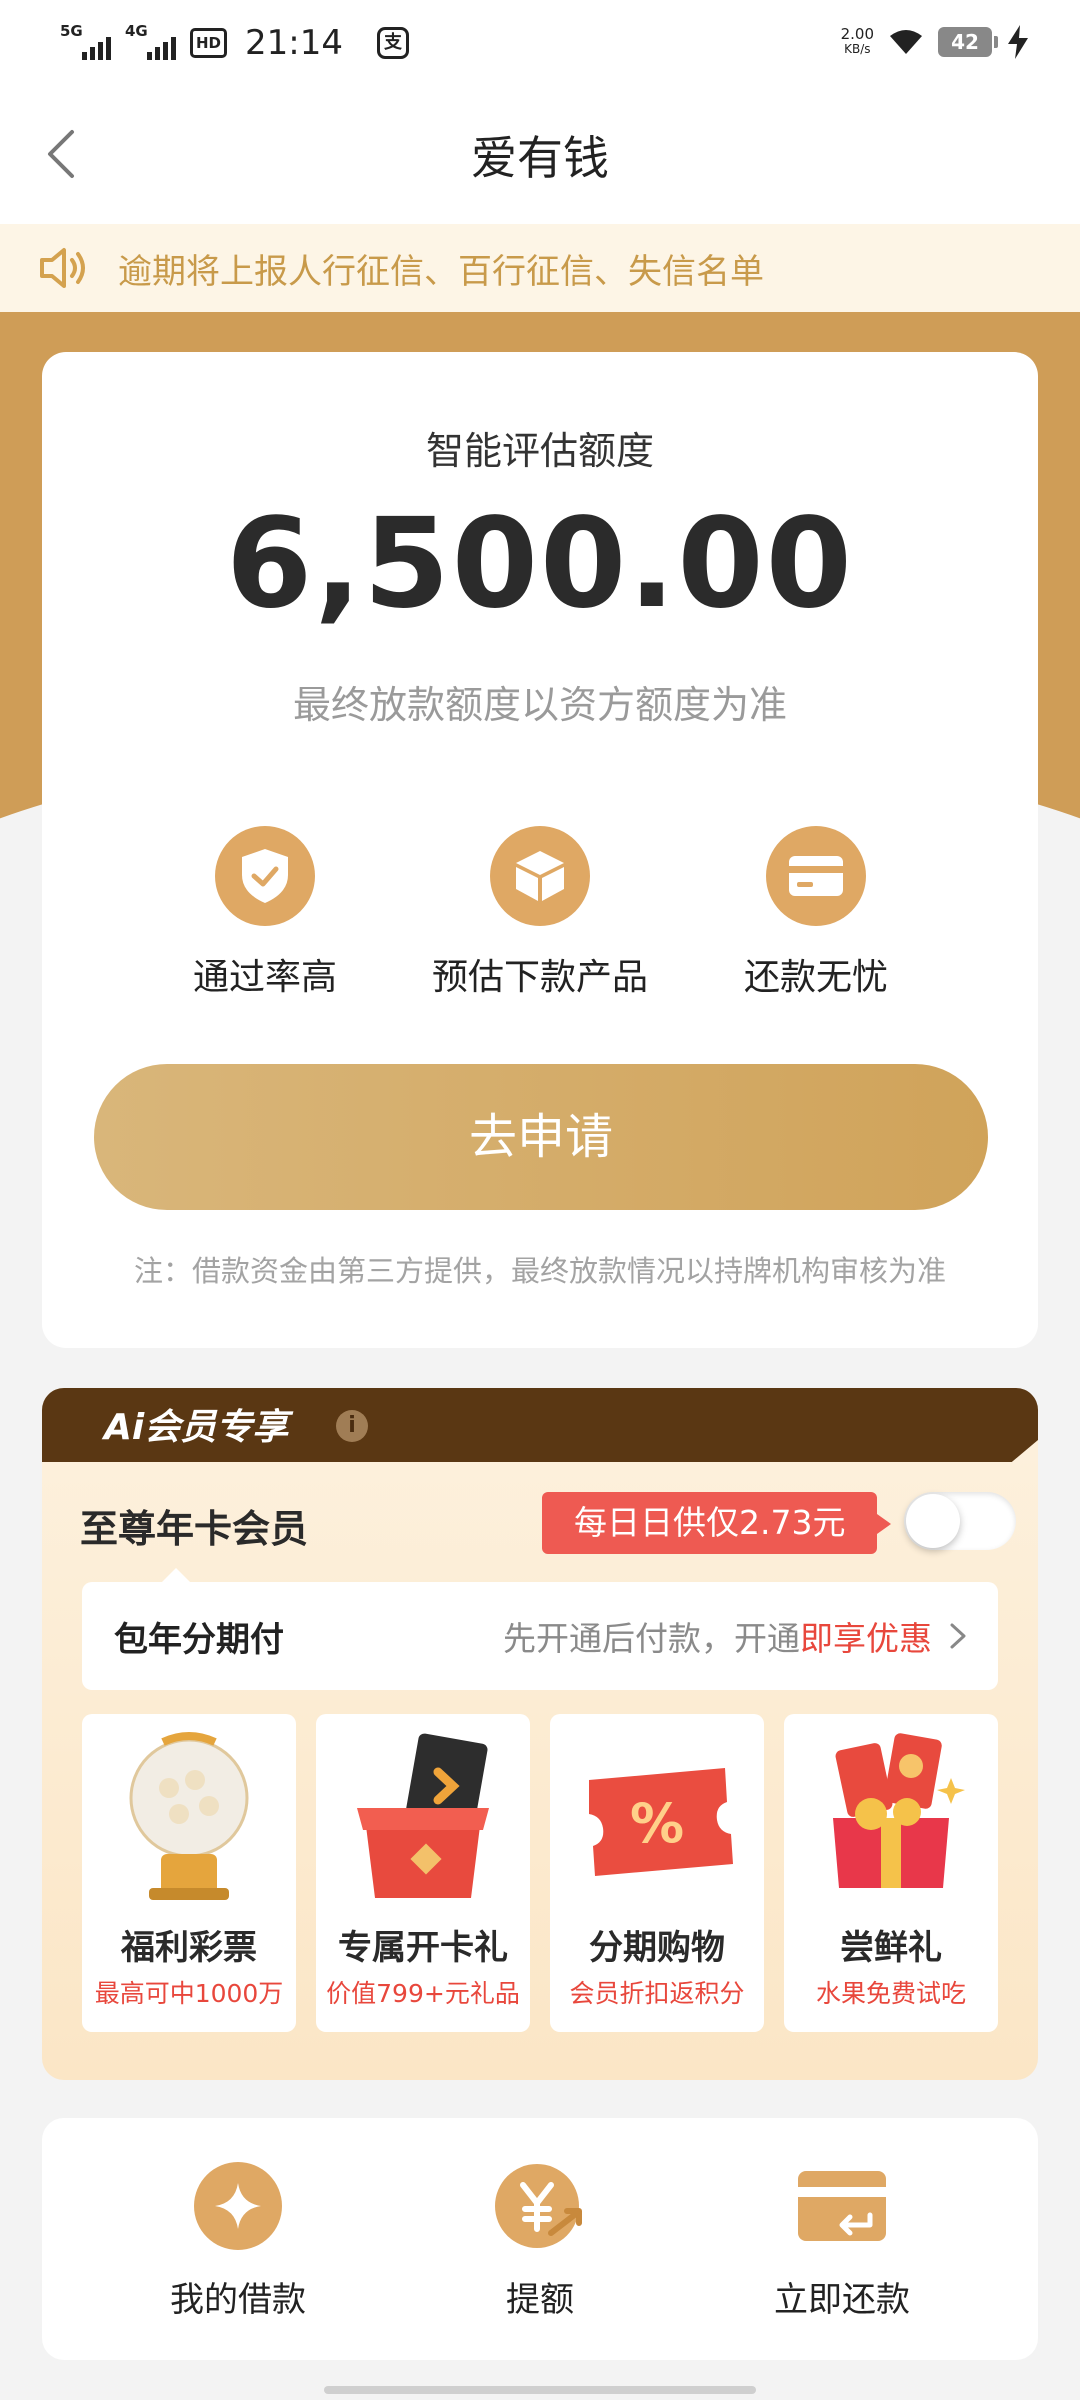 Image resolution: width=1080 pixels, height=2400 pixels. I want to click on benefit-subtitle: 会员折扣返积分, so click(657, 1993).